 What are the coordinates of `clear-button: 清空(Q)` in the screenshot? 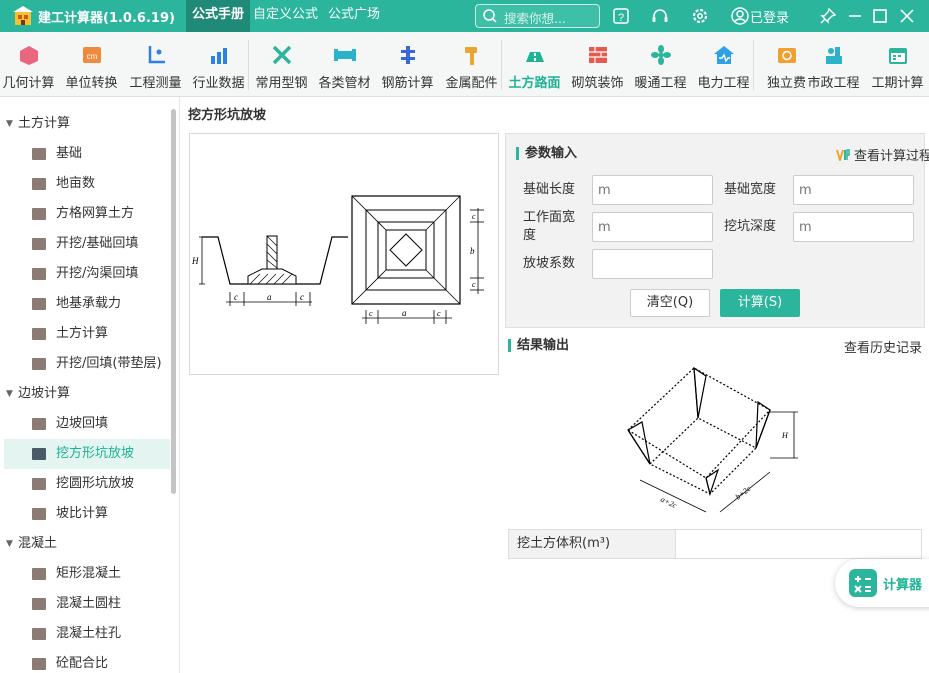 It's located at (670, 303).